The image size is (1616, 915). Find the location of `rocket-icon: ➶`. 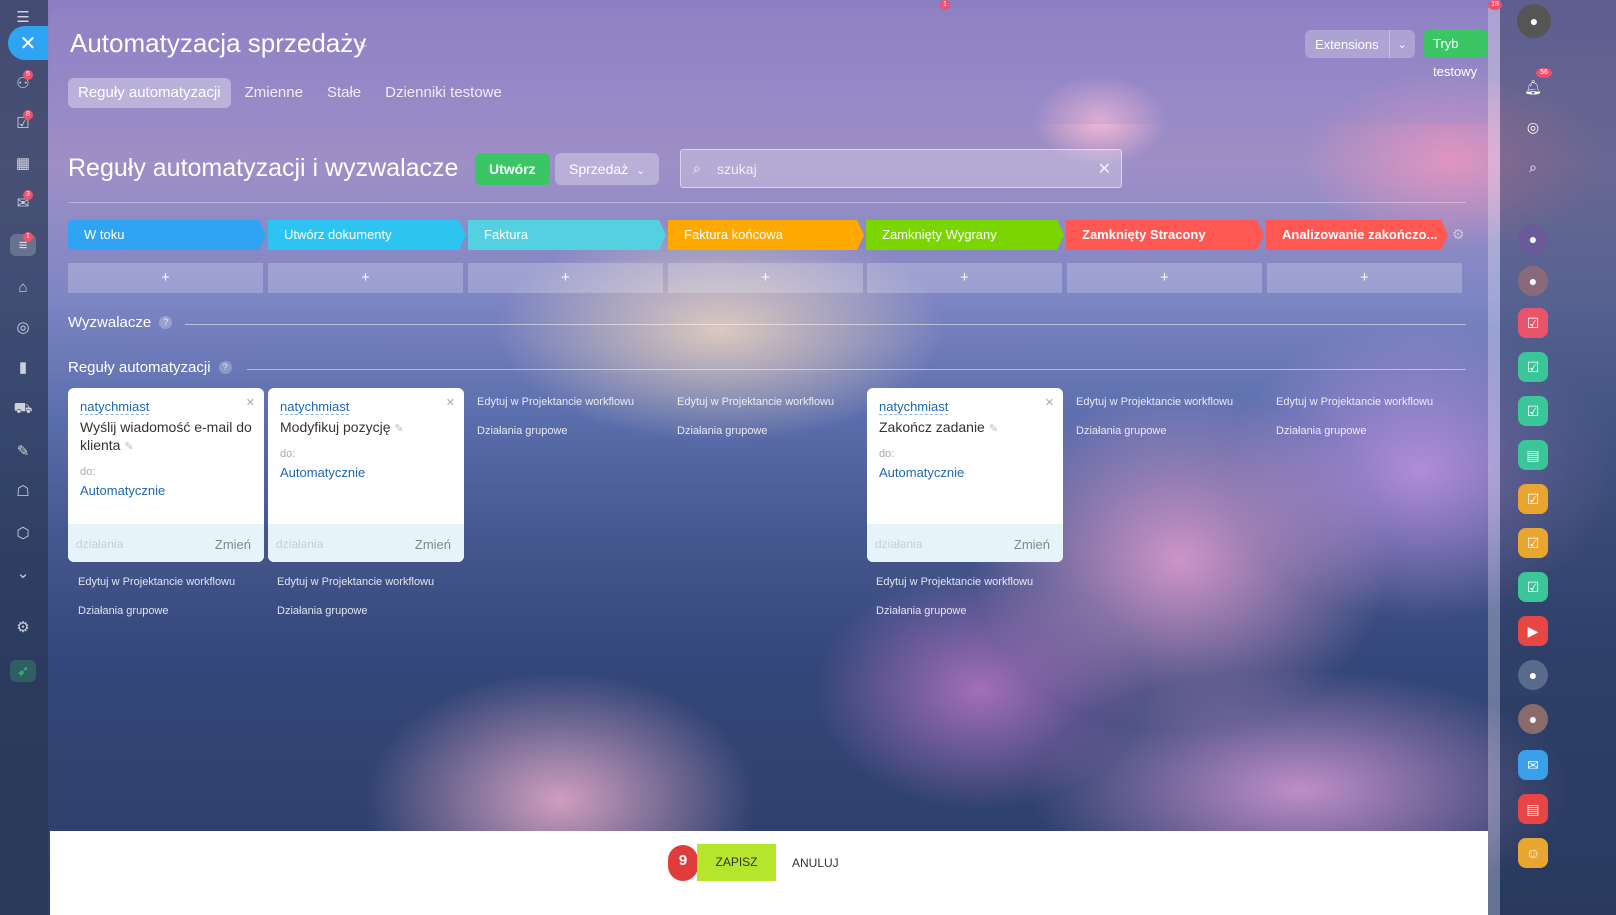

rocket-icon: ➶ is located at coordinates (23, 671).